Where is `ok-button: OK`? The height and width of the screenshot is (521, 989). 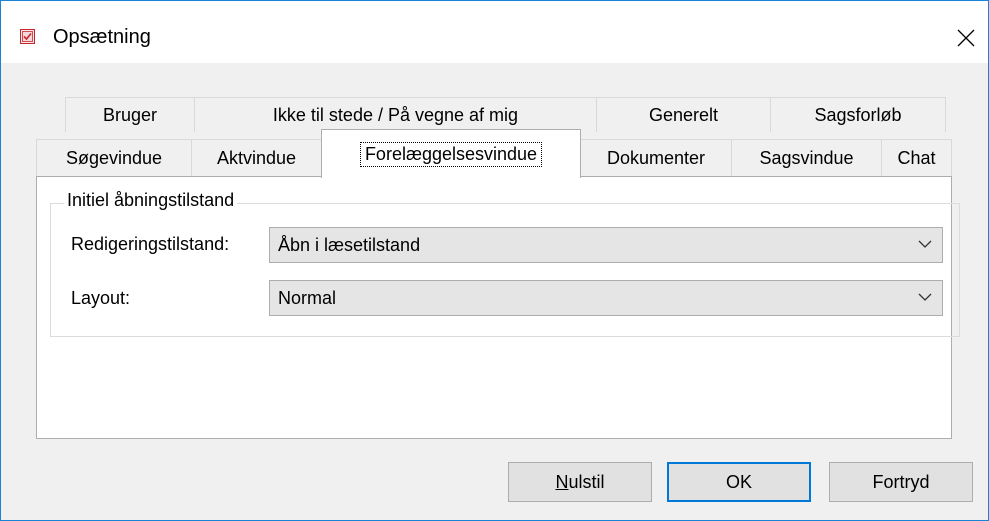 ok-button: OK is located at coordinates (739, 482).